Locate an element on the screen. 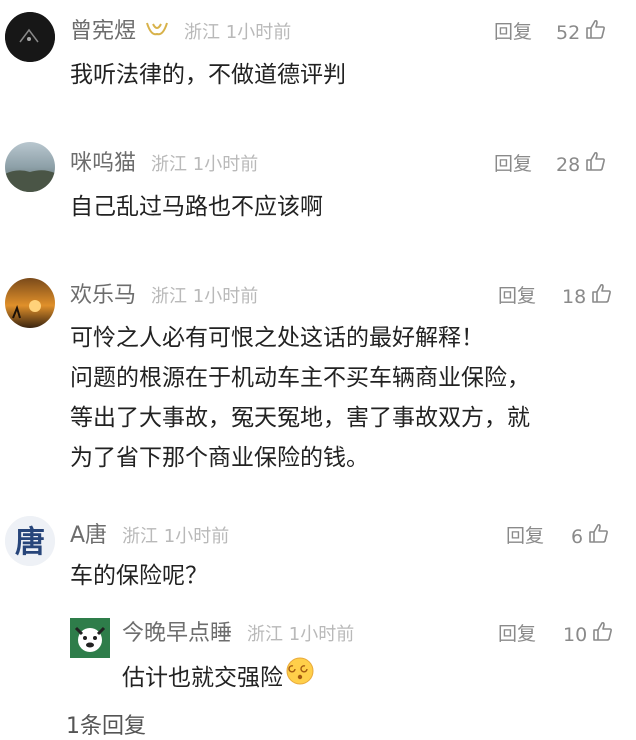  like-count: 6 is located at coordinates (577, 537).